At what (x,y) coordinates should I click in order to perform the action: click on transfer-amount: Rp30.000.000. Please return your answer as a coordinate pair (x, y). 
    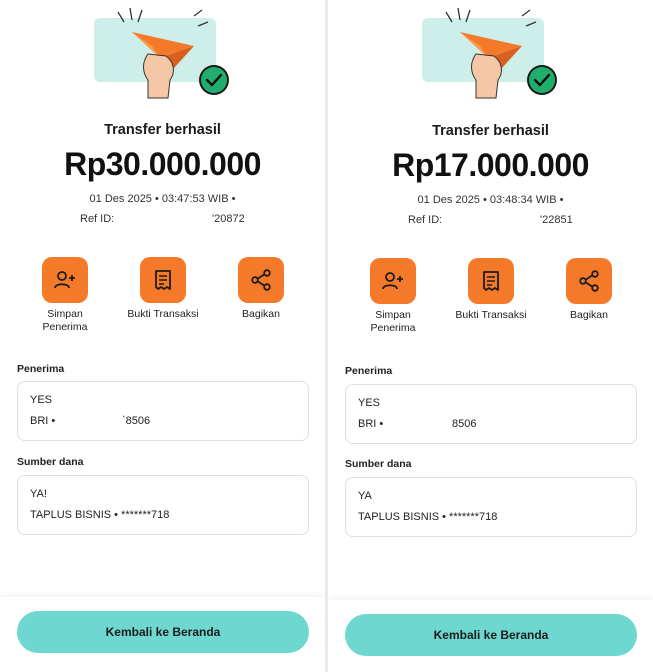
    Looking at the image, I should click on (162, 164).